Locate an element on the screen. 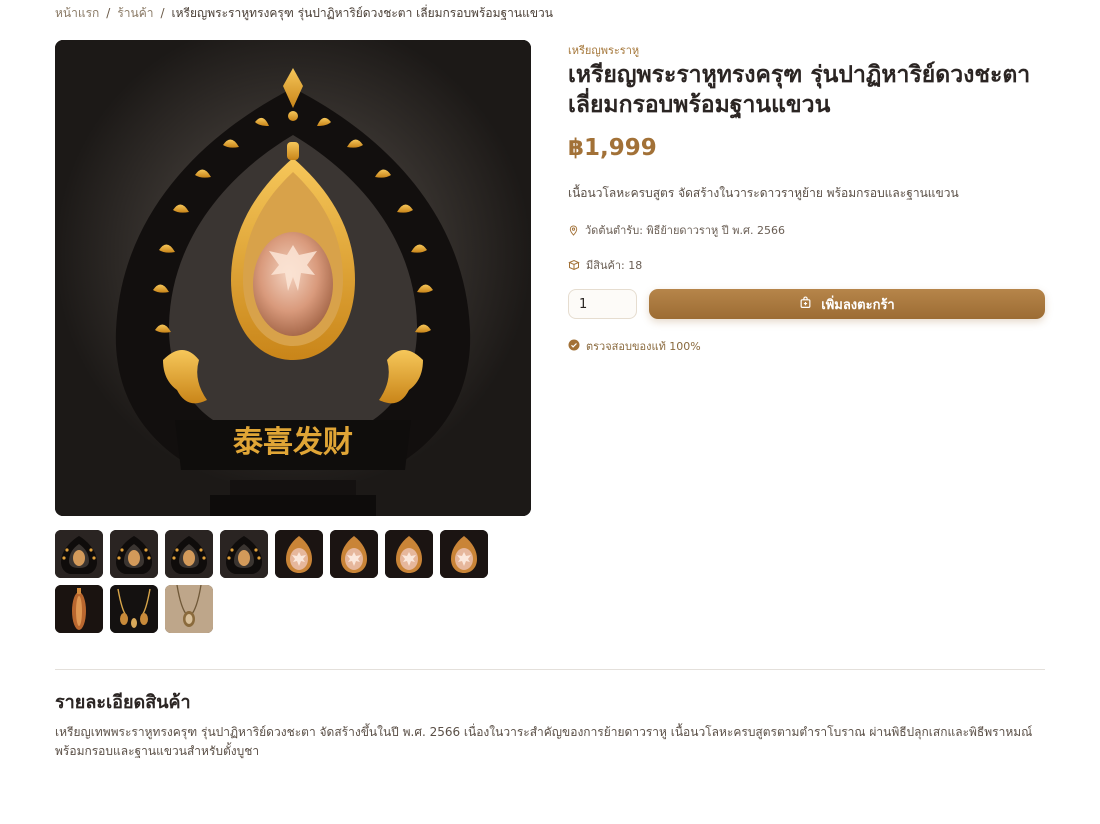  thumbnail-gallery is located at coordinates (275, 581).